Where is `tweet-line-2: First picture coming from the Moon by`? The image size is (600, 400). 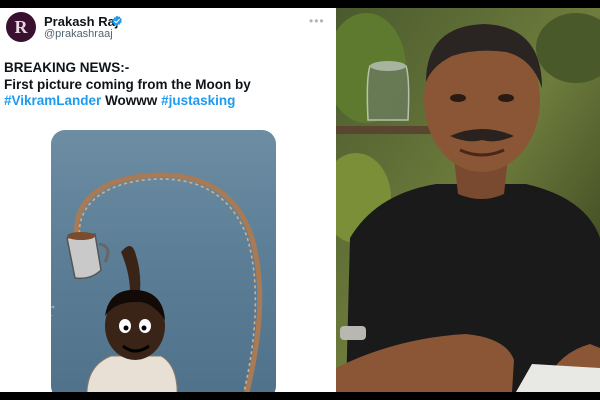 tweet-line-2: First picture coming from the Moon by is located at coordinates (127, 84).